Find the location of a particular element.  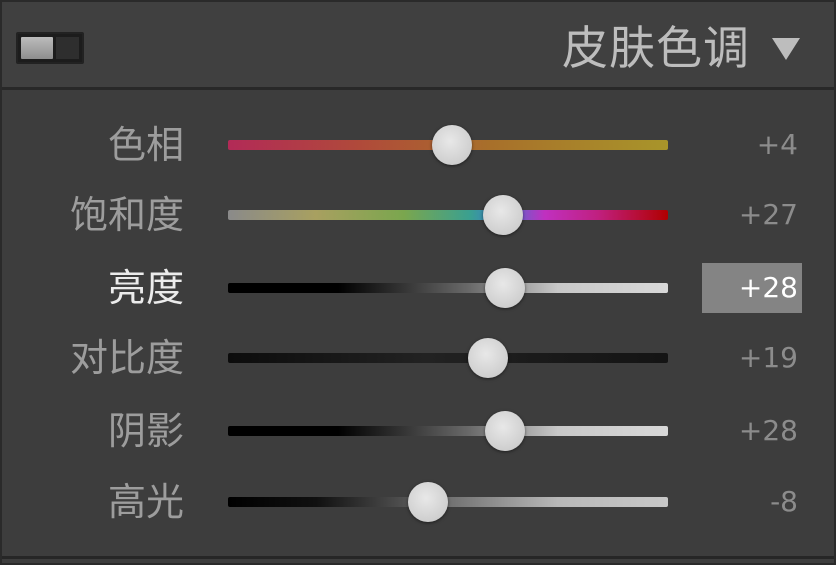

slider-thumb-luminance is located at coordinates (505, 288).